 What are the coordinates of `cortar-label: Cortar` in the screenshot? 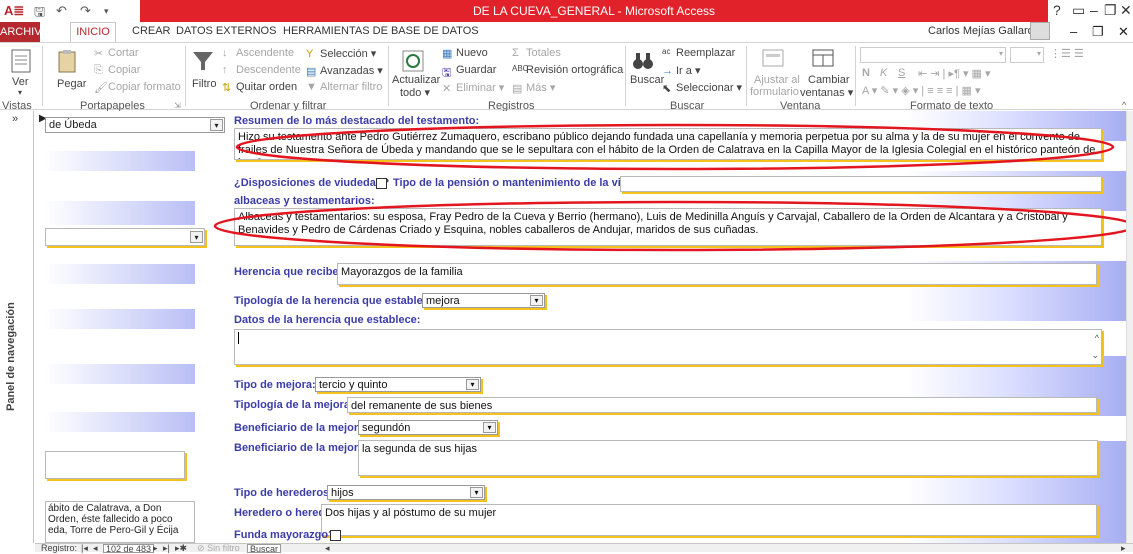 It's located at (123, 53).